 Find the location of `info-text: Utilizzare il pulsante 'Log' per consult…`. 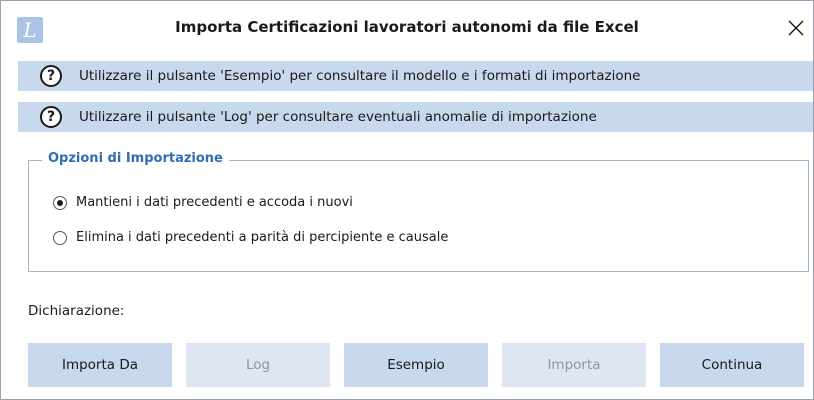

info-text: Utilizzare il pulsante 'Log' per consult… is located at coordinates (338, 117).